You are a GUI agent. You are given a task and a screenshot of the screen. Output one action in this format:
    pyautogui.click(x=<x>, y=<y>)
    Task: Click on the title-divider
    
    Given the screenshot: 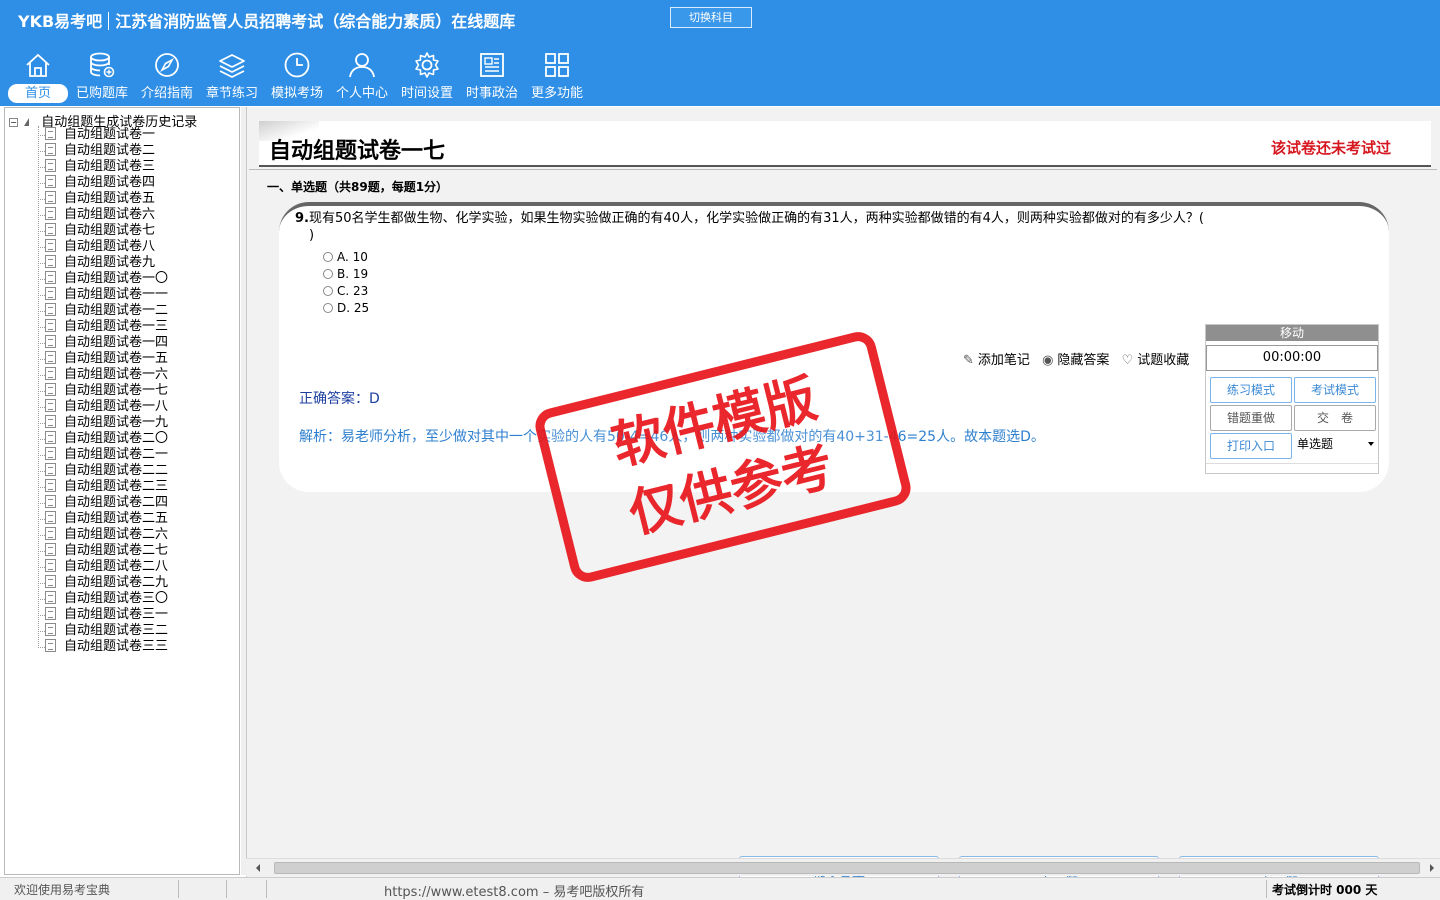 What is the action you would take?
    pyautogui.click(x=109, y=21)
    